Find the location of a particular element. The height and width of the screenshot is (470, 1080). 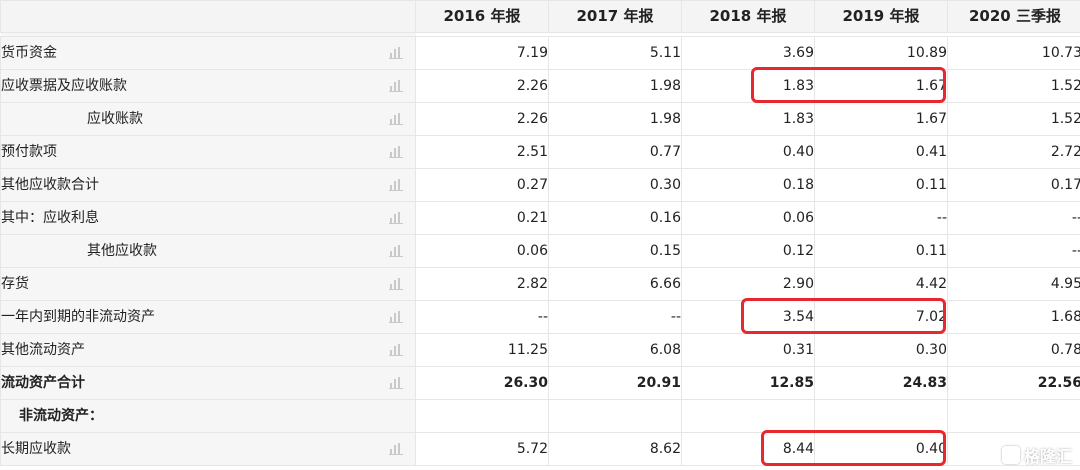

row-label-cell: 其他流动资产 is located at coordinates (208, 350).